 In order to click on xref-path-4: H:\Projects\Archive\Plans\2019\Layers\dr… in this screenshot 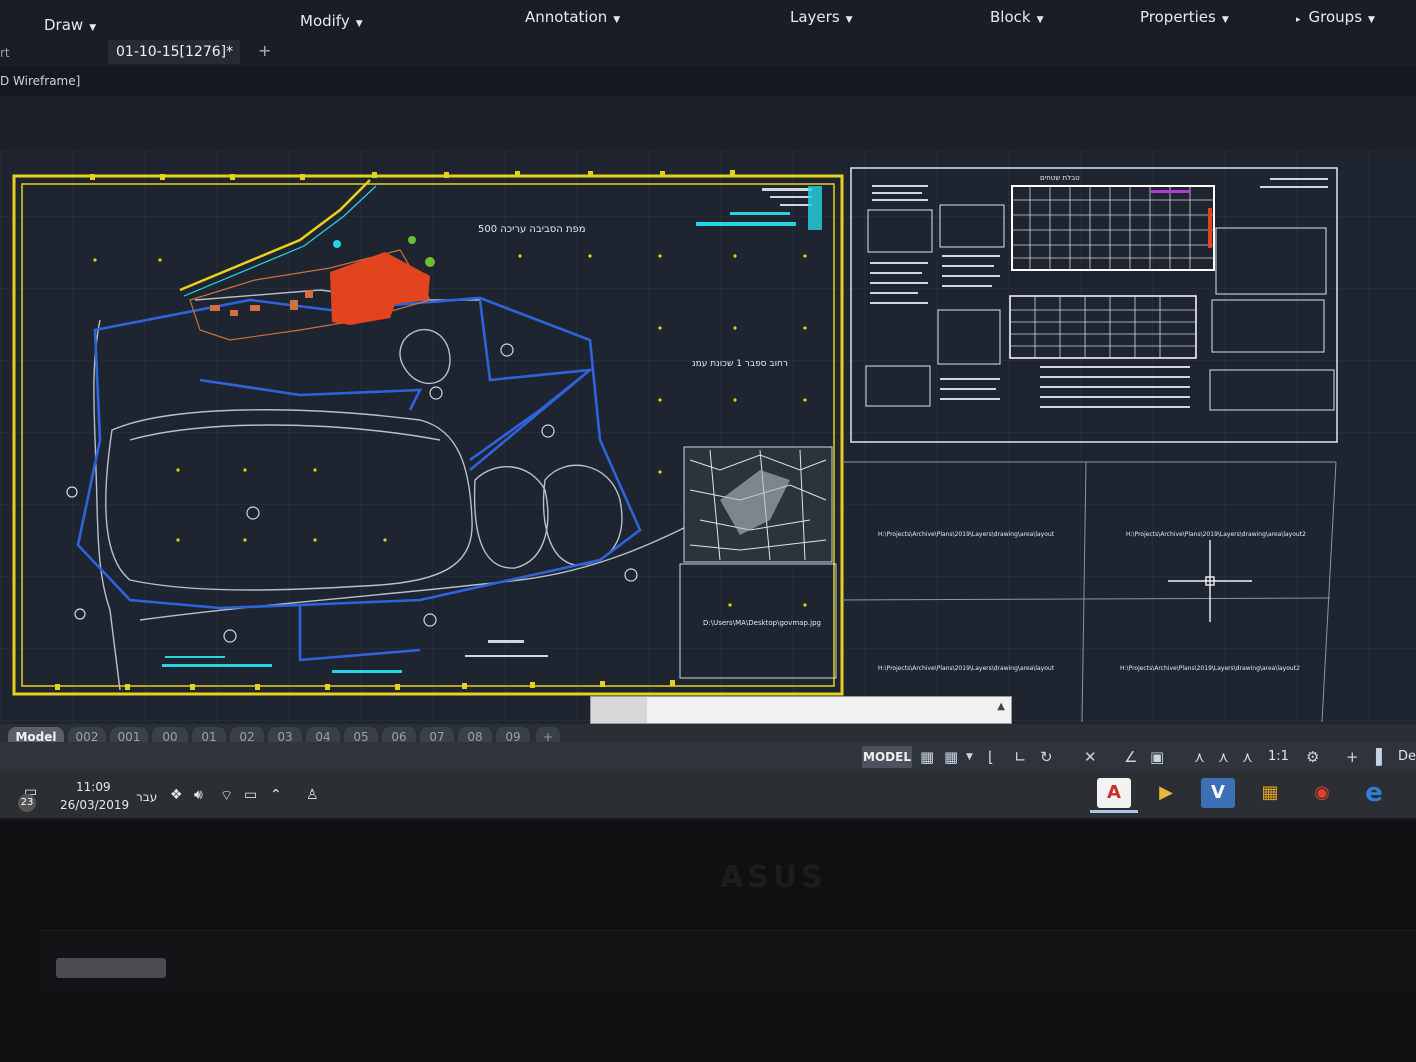, I will do `click(1210, 668)`.